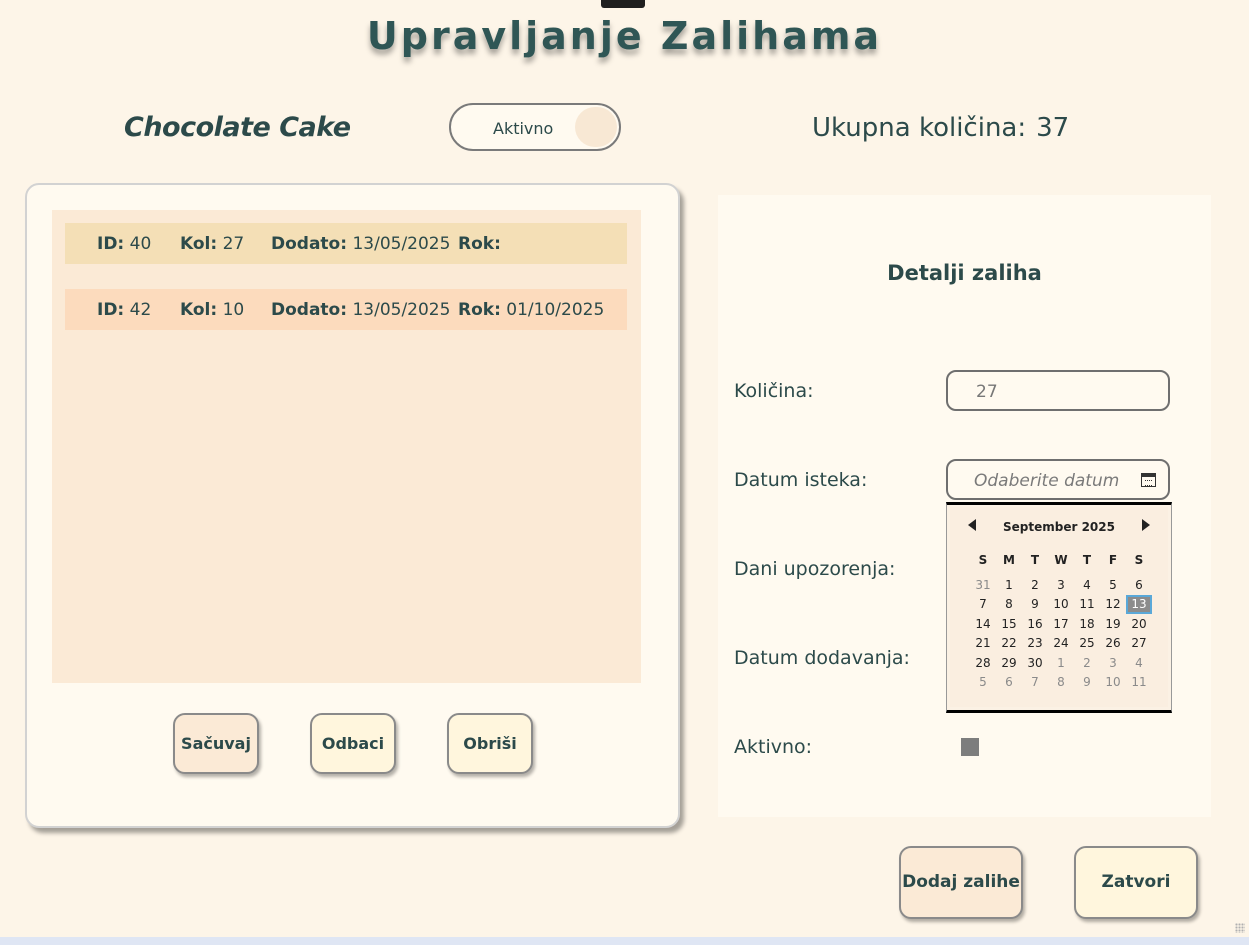  What do you see at coordinates (124, 310) in the screenshot?
I see `row-id: ID: 42` at bounding box center [124, 310].